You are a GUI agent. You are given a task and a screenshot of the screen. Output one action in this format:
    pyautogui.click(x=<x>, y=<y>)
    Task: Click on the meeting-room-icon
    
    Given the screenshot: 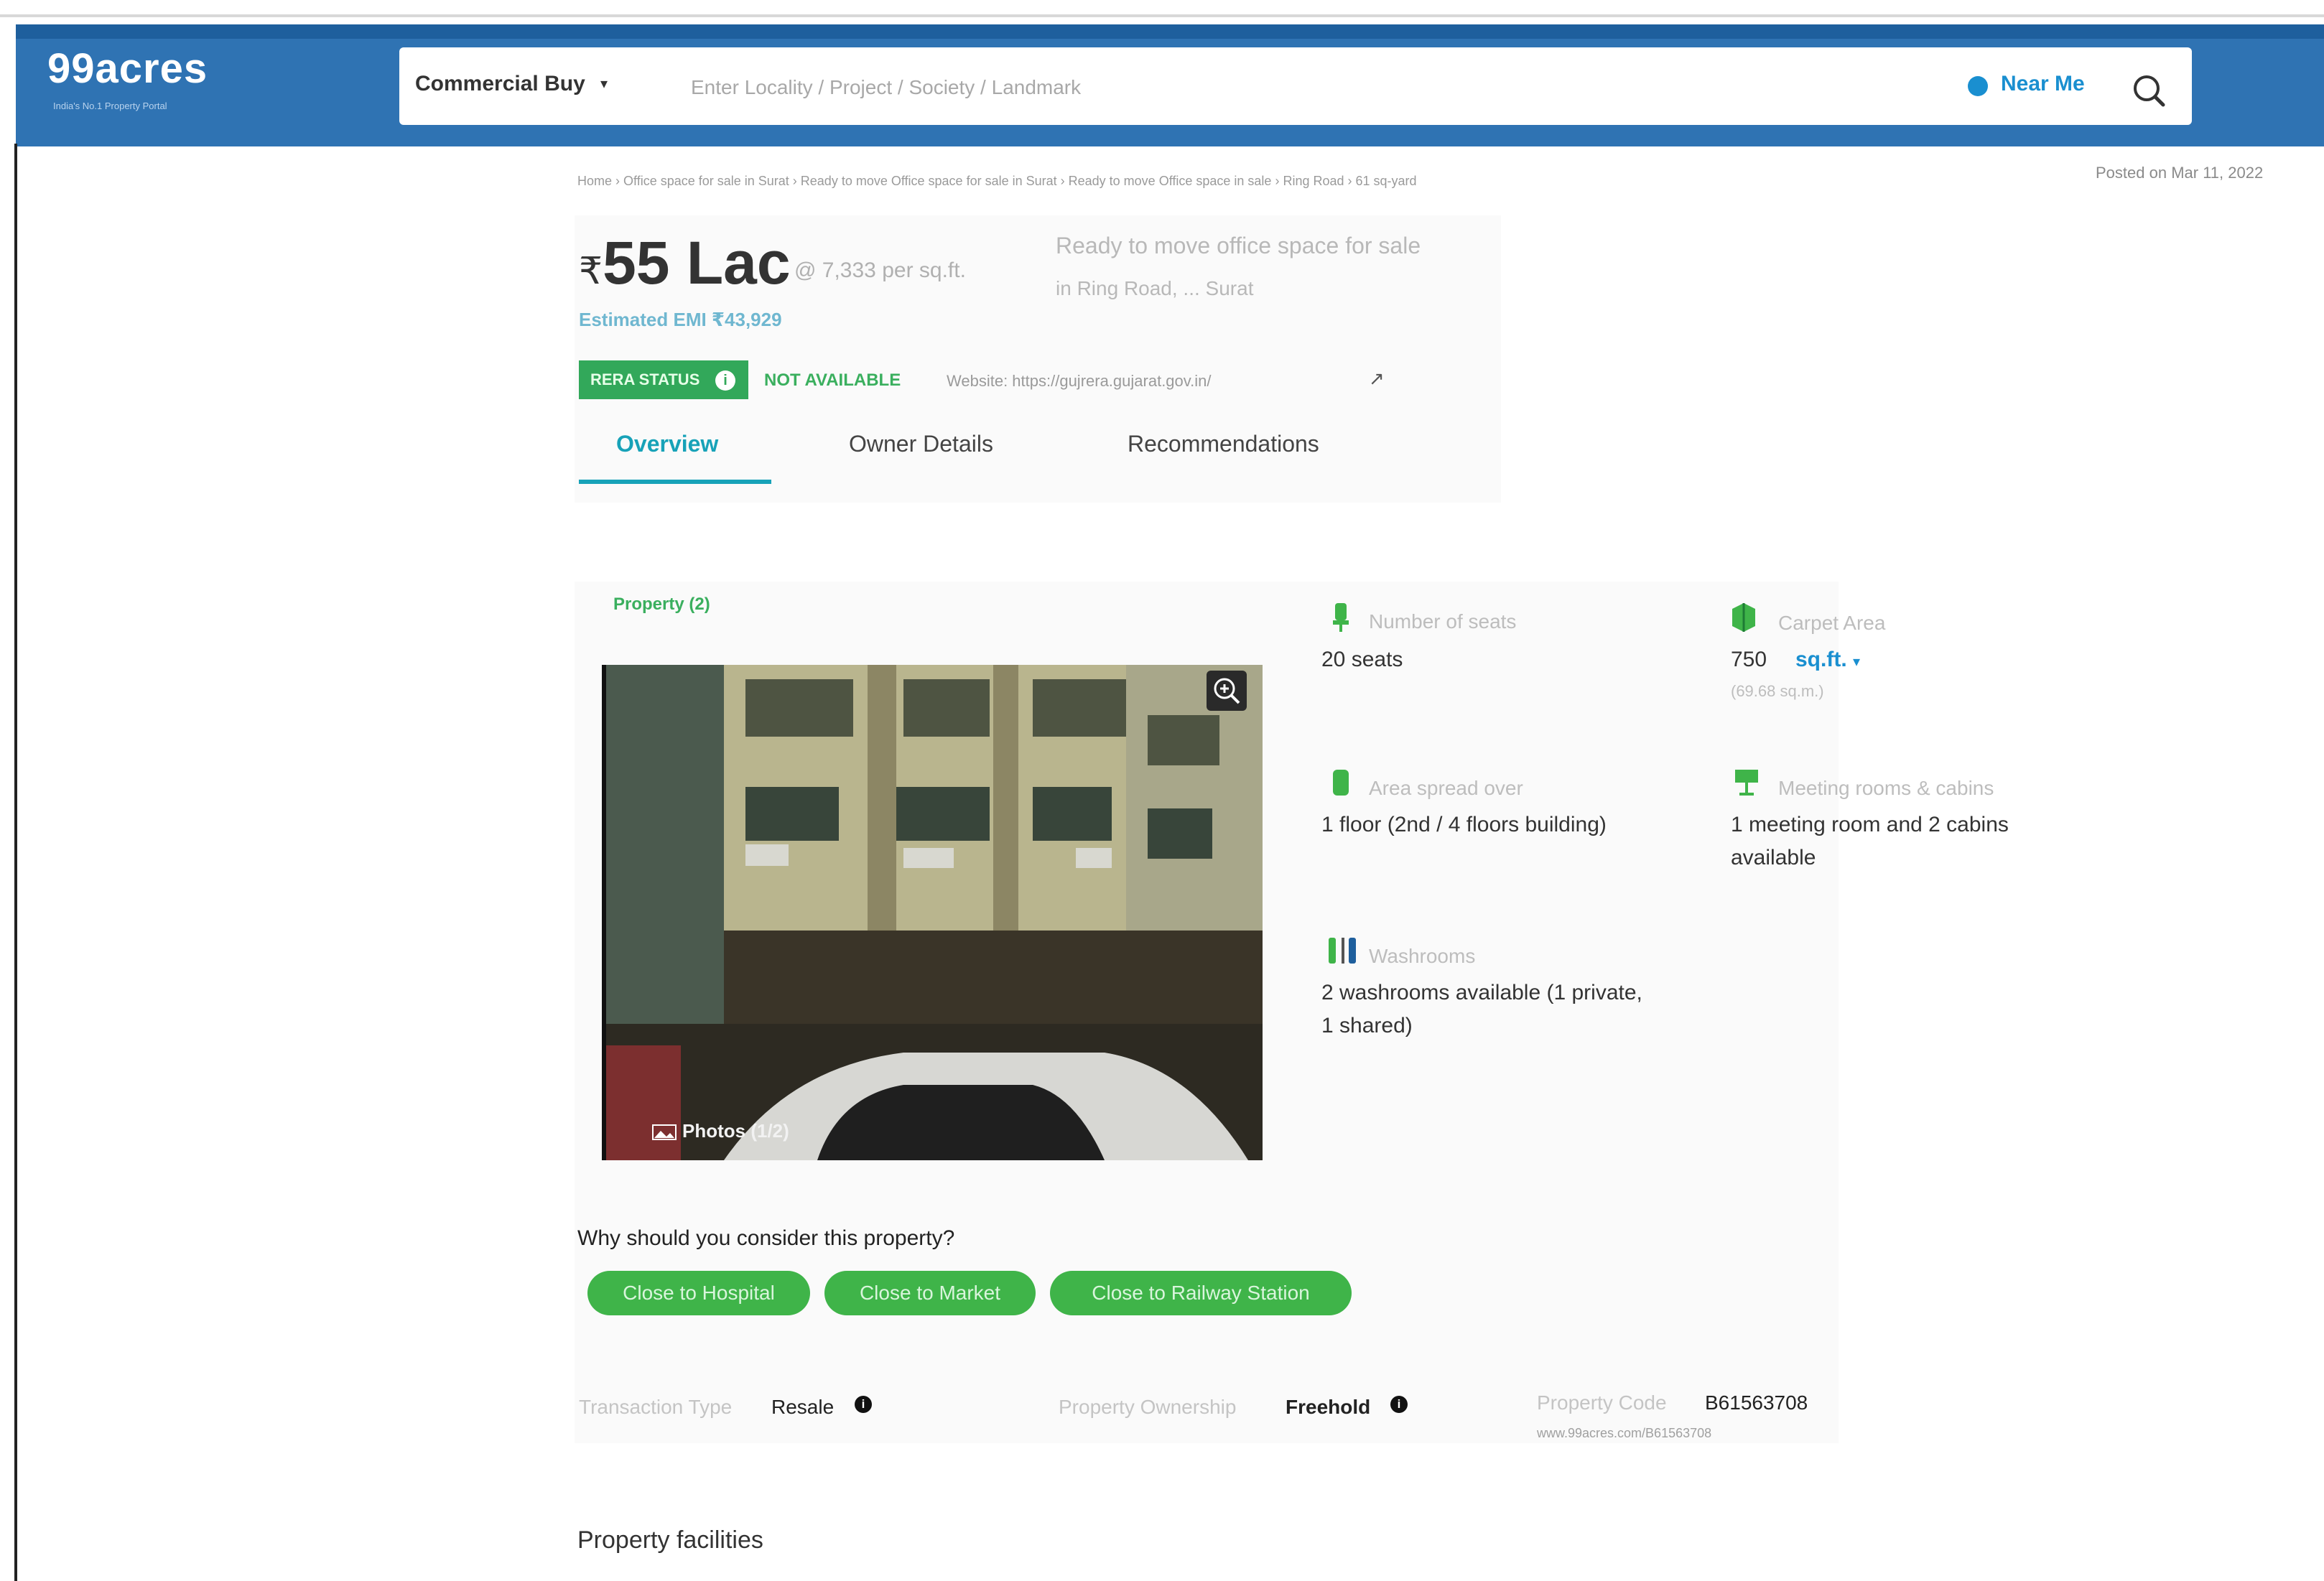 What is the action you would take?
    pyautogui.click(x=1747, y=783)
    